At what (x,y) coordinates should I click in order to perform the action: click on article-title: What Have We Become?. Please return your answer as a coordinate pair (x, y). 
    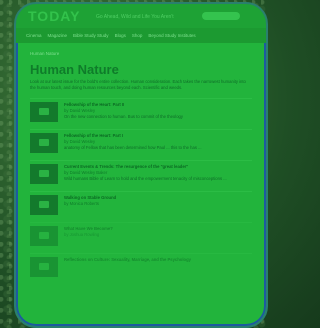
    Looking at the image, I should click on (88, 229).